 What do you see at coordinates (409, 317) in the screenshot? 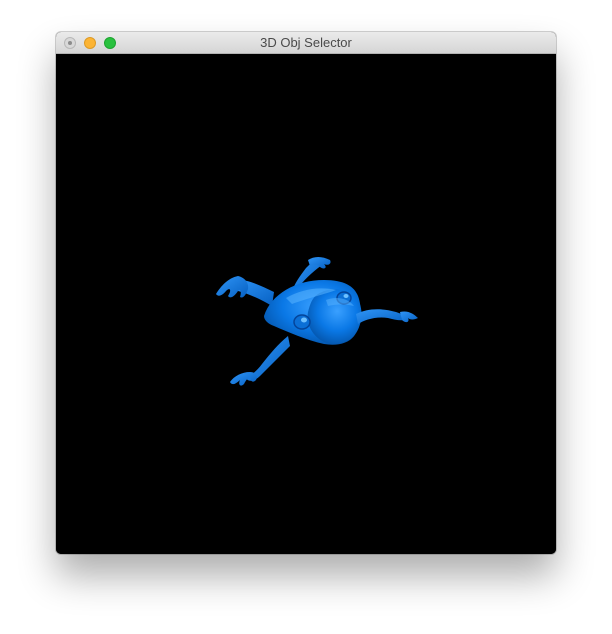
I see `frog-front-right-hand` at bounding box center [409, 317].